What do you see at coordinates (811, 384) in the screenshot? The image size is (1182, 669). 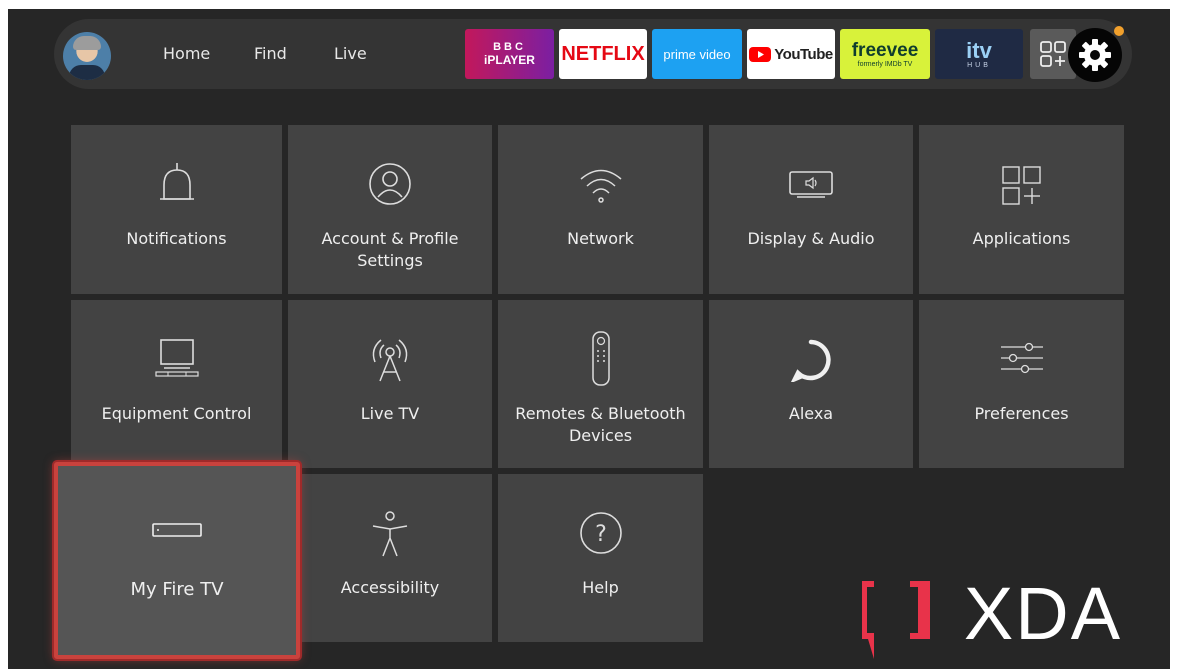 I see `tile-alexa: Alexa` at bounding box center [811, 384].